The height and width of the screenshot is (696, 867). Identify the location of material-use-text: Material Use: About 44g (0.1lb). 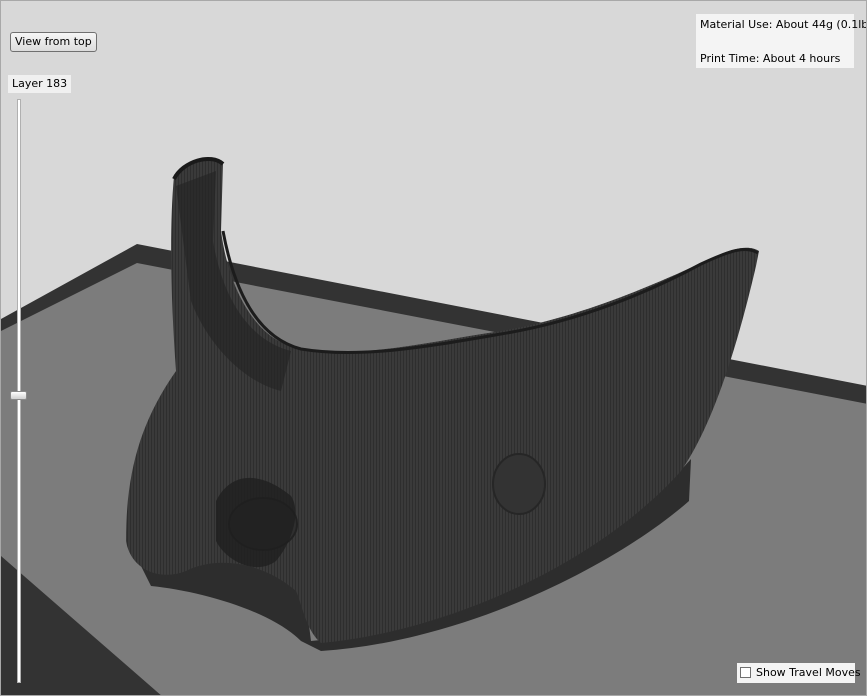
(783, 24).